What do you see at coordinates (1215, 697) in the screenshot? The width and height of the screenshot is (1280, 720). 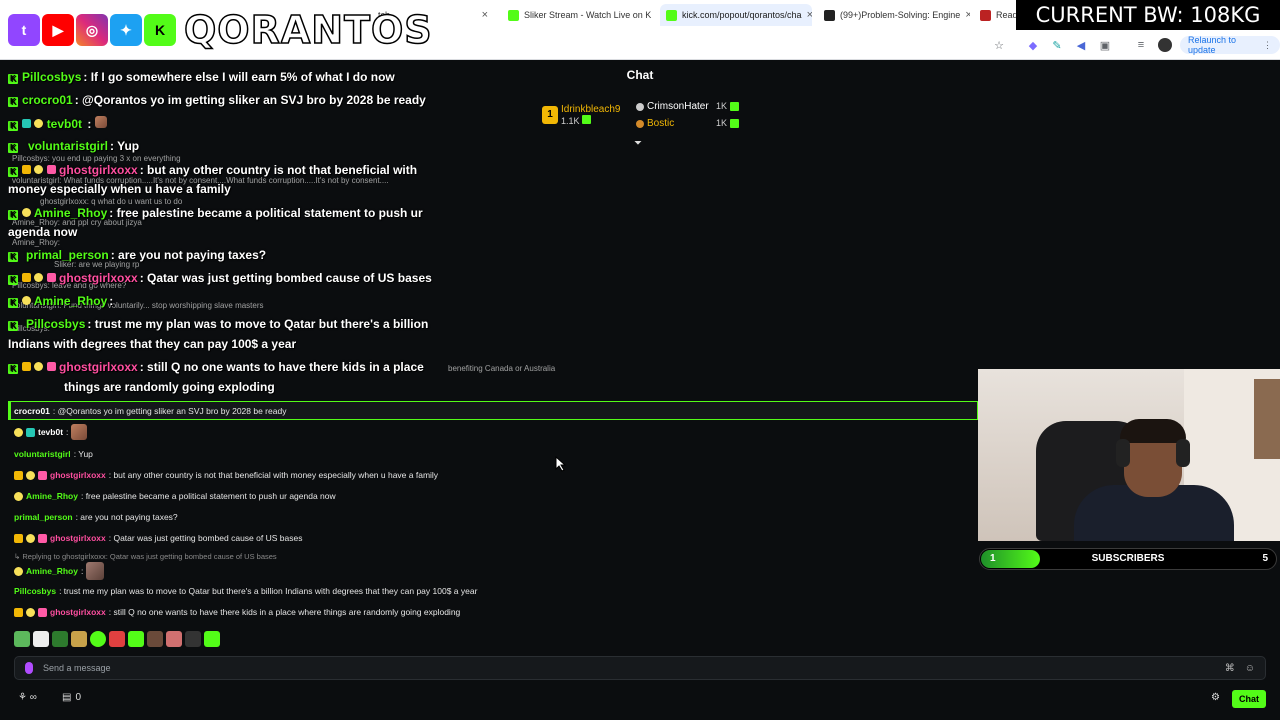 I see `settings-gear-icon: ⚙` at bounding box center [1215, 697].